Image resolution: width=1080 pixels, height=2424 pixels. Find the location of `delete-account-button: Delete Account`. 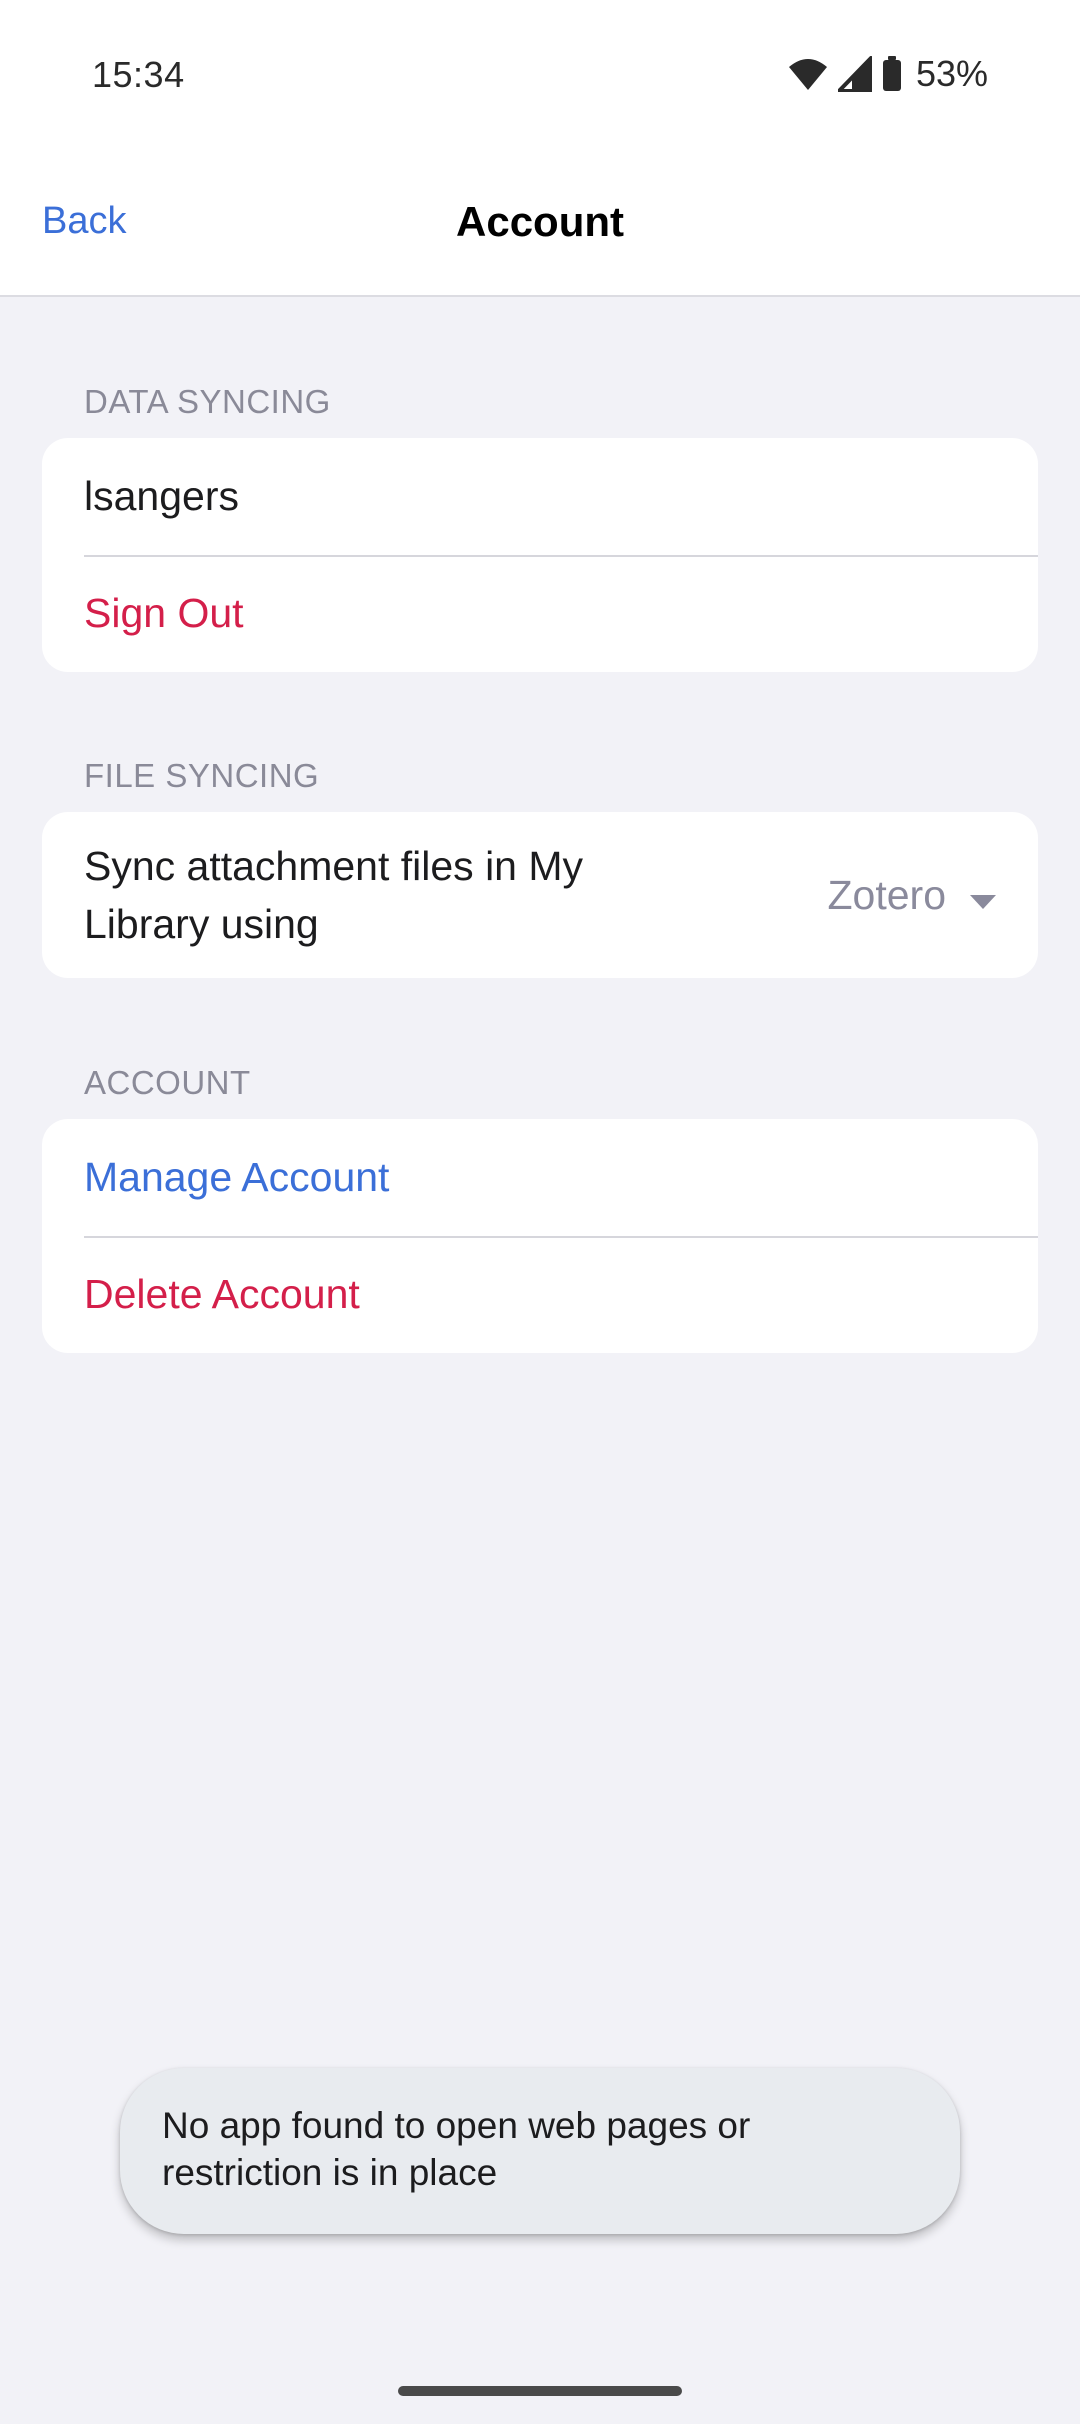

delete-account-button: Delete Account is located at coordinates (540, 1294).